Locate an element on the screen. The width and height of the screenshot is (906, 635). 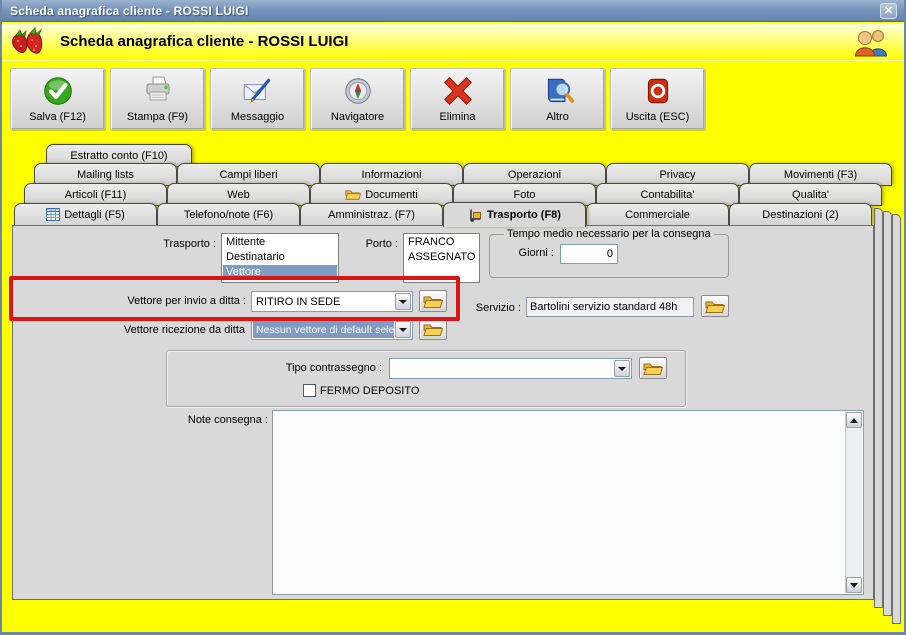
tab-commerciale: Commerciale is located at coordinates (657, 214).